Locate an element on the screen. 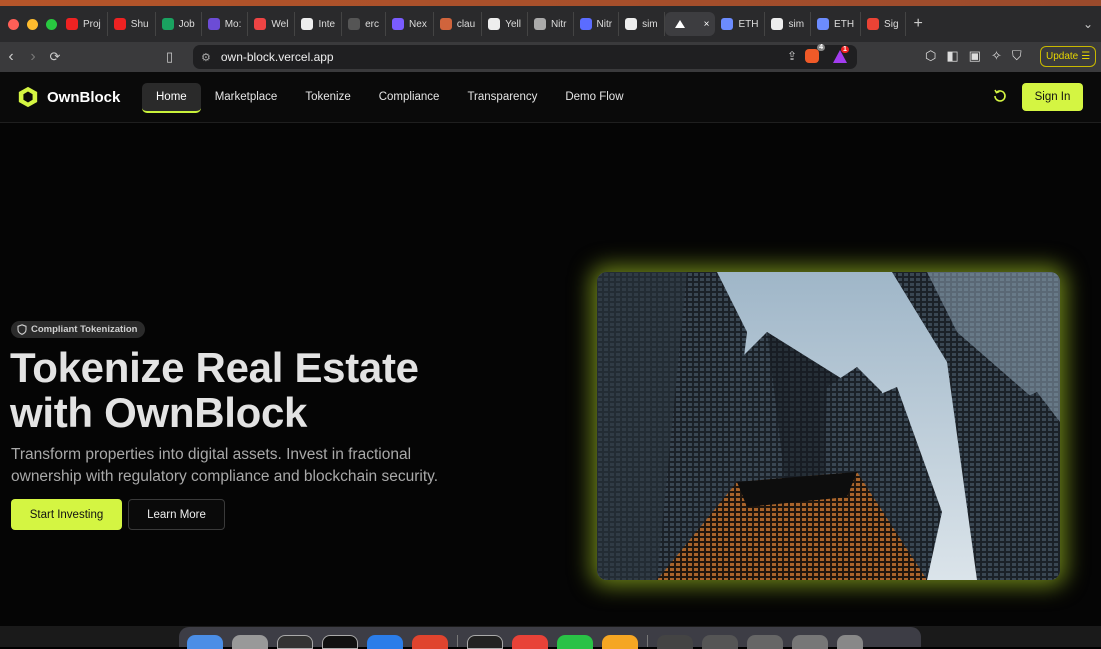 The height and width of the screenshot is (649, 1101). extensions-icon: ⬡ is located at coordinates (930, 56).